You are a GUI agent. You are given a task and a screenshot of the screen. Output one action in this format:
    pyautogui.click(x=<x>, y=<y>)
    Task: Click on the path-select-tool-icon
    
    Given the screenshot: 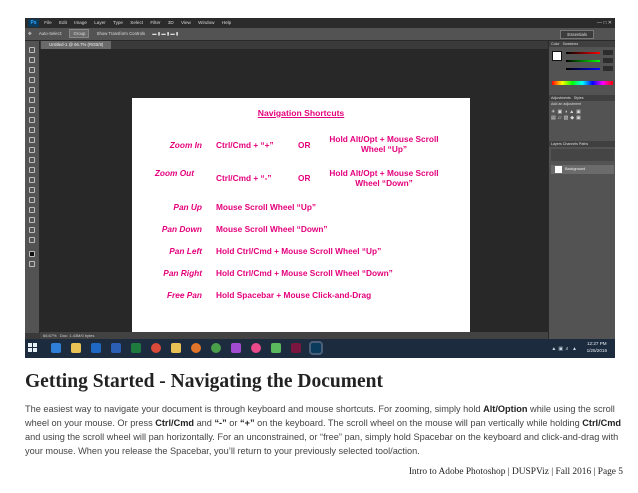 What is the action you would take?
    pyautogui.click(x=32, y=210)
    